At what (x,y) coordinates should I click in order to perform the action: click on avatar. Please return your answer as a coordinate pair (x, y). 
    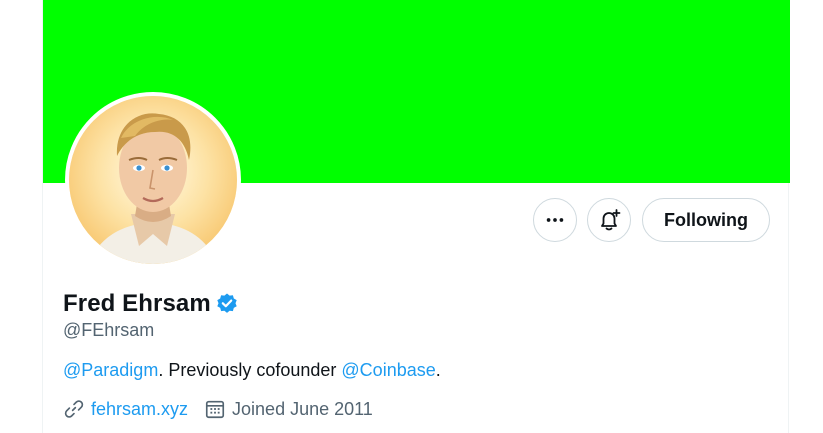
    Looking at the image, I should click on (153, 180).